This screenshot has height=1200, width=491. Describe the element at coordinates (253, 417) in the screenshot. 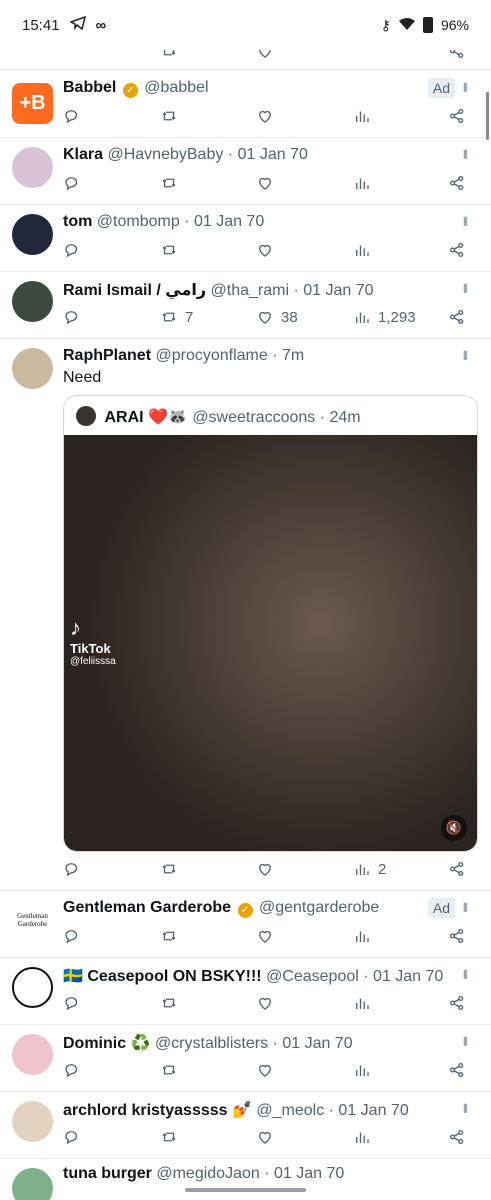

I see `quote-author-handle: @sweetraccoons` at that location.